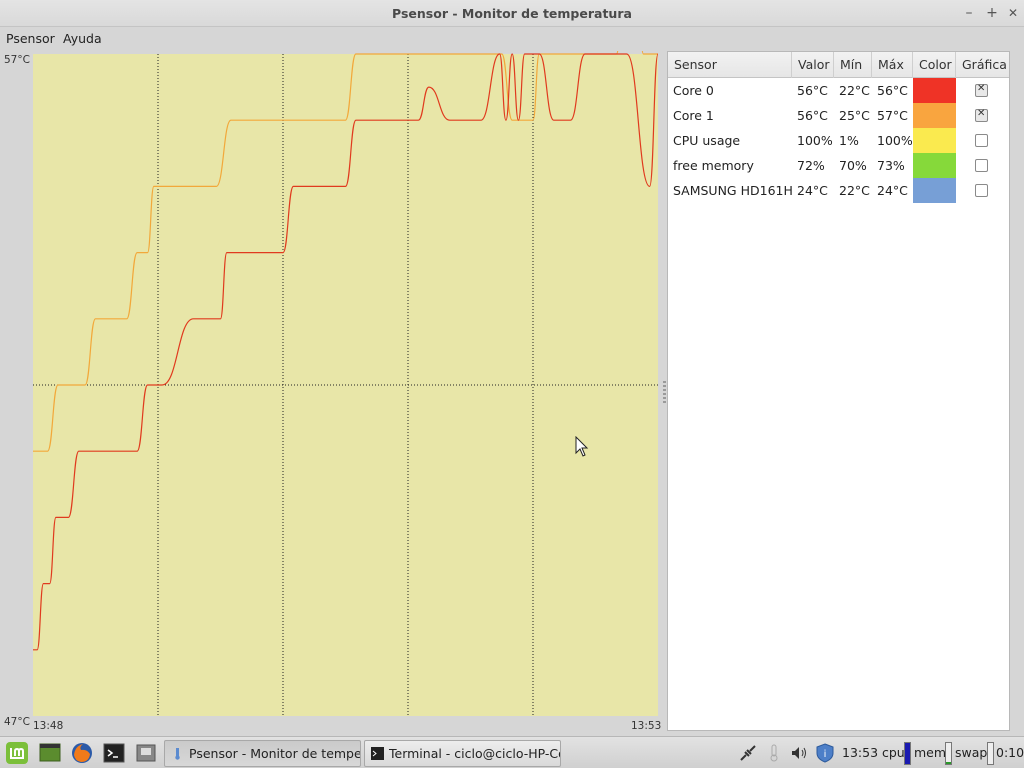  What do you see at coordinates (730, 65) in the screenshot?
I see `column-header-sensor: Sensor` at bounding box center [730, 65].